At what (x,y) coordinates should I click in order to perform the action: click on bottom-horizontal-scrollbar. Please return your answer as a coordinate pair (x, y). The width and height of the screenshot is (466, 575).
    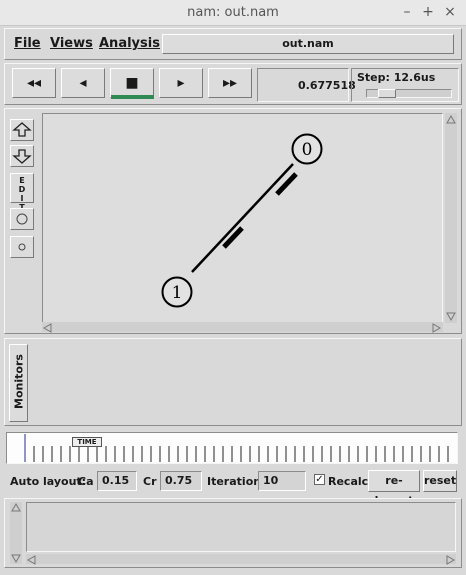
    Looking at the image, I should click on (241, 559).